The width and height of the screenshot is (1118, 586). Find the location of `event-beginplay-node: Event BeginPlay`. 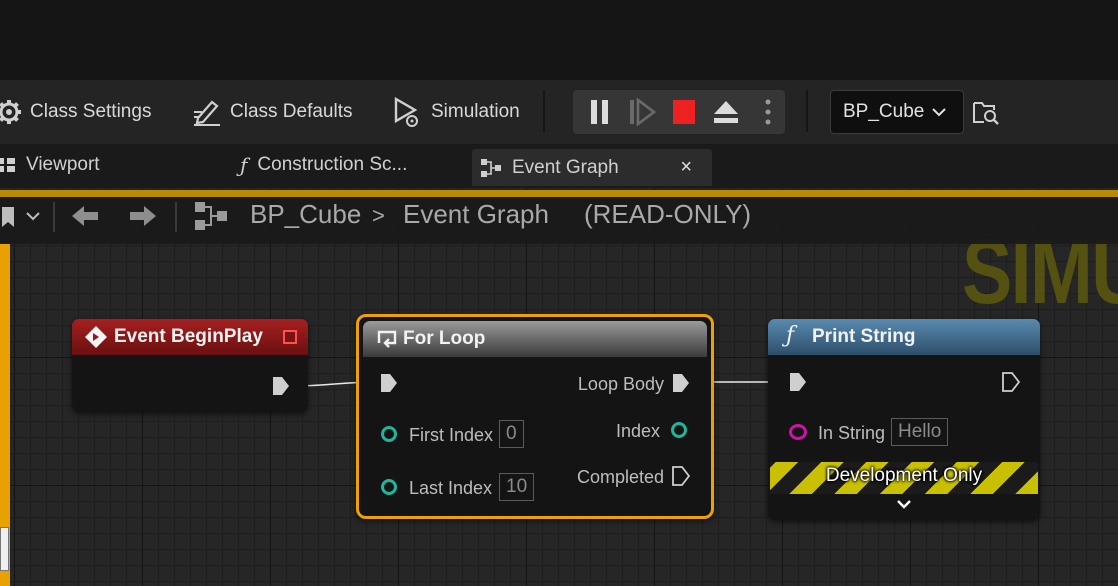

event-beginplay-node: Event BeginPlay is located at coordinates (190, 365).